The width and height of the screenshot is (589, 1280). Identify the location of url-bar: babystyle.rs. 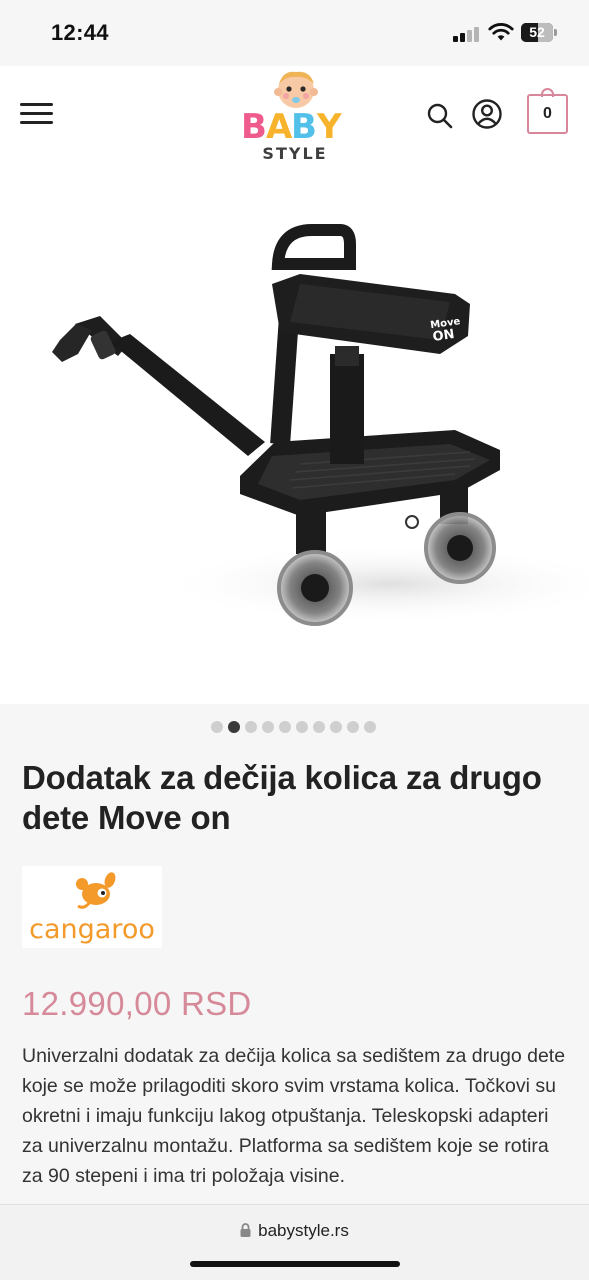
(294, 1231).